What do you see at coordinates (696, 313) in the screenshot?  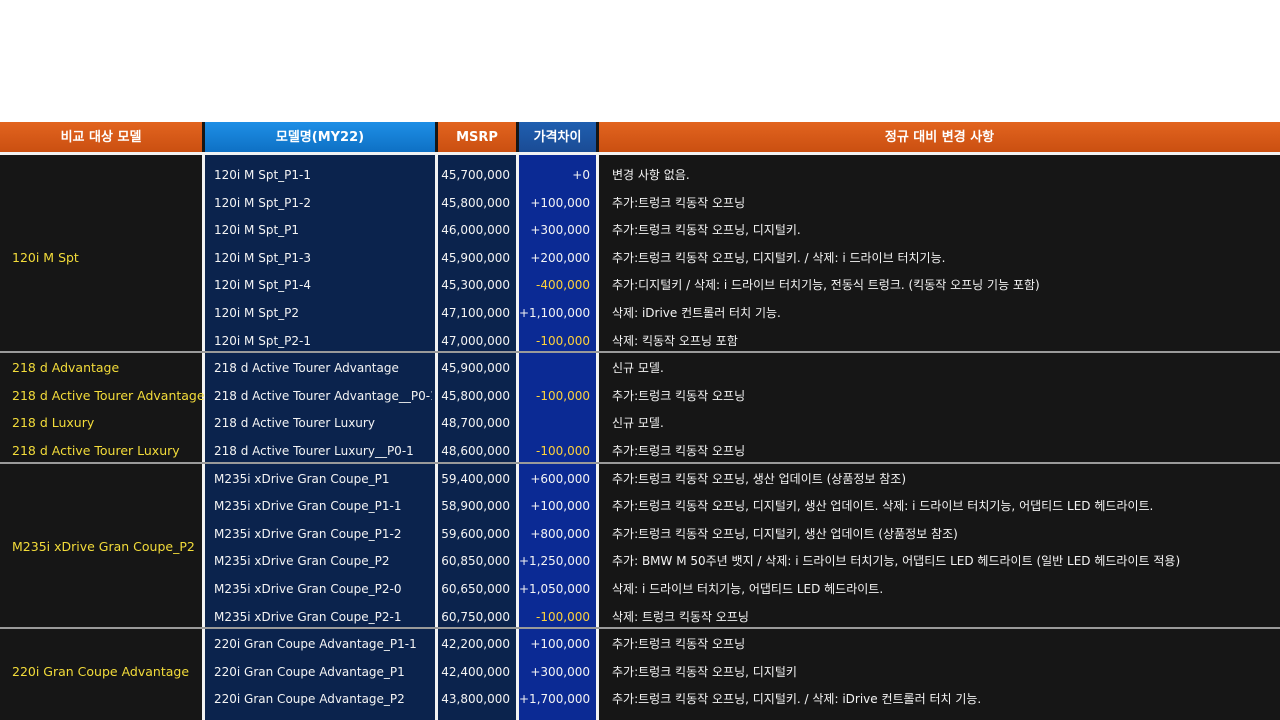 I see `change-description-cell: 삭제: iDrive 컨트롤러 터치 기능.` at bounding box center [696, 313].